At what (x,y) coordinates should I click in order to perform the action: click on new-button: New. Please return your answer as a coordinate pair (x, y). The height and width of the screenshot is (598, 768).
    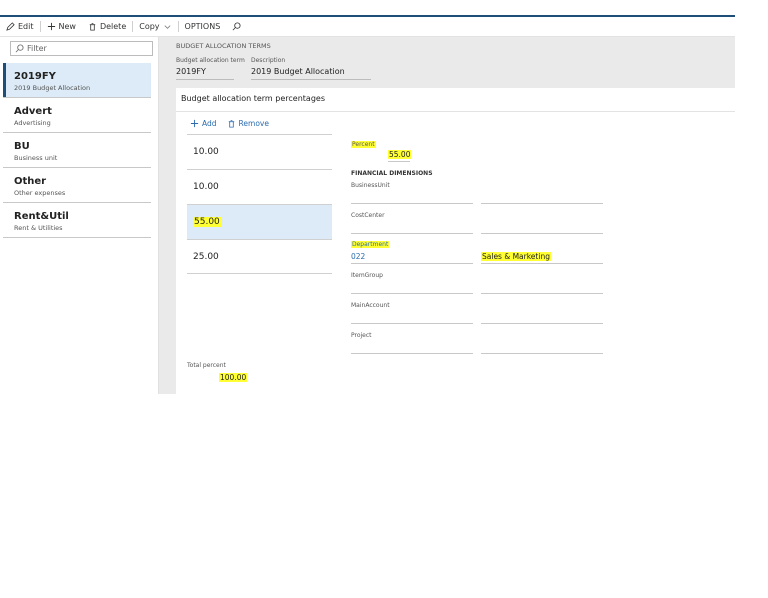
    Looking at the image, I should click on (61, 26).